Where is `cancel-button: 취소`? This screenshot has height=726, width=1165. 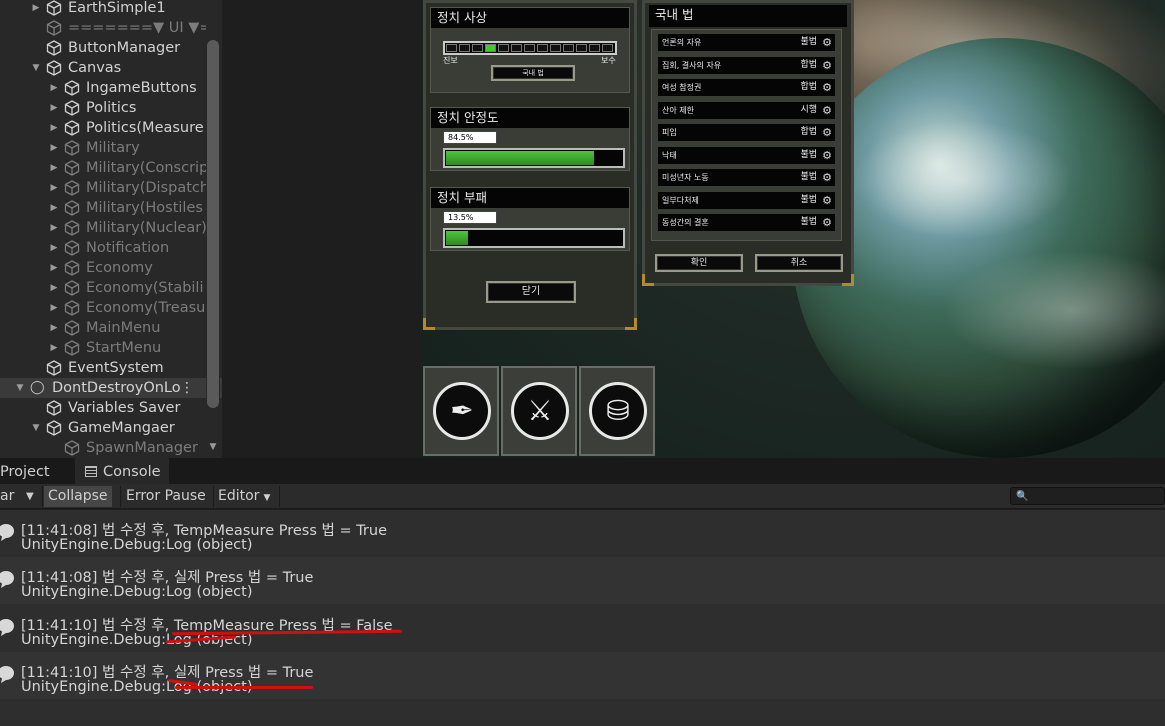 cancel-button: 취소 is located at coordinates (799, 263).